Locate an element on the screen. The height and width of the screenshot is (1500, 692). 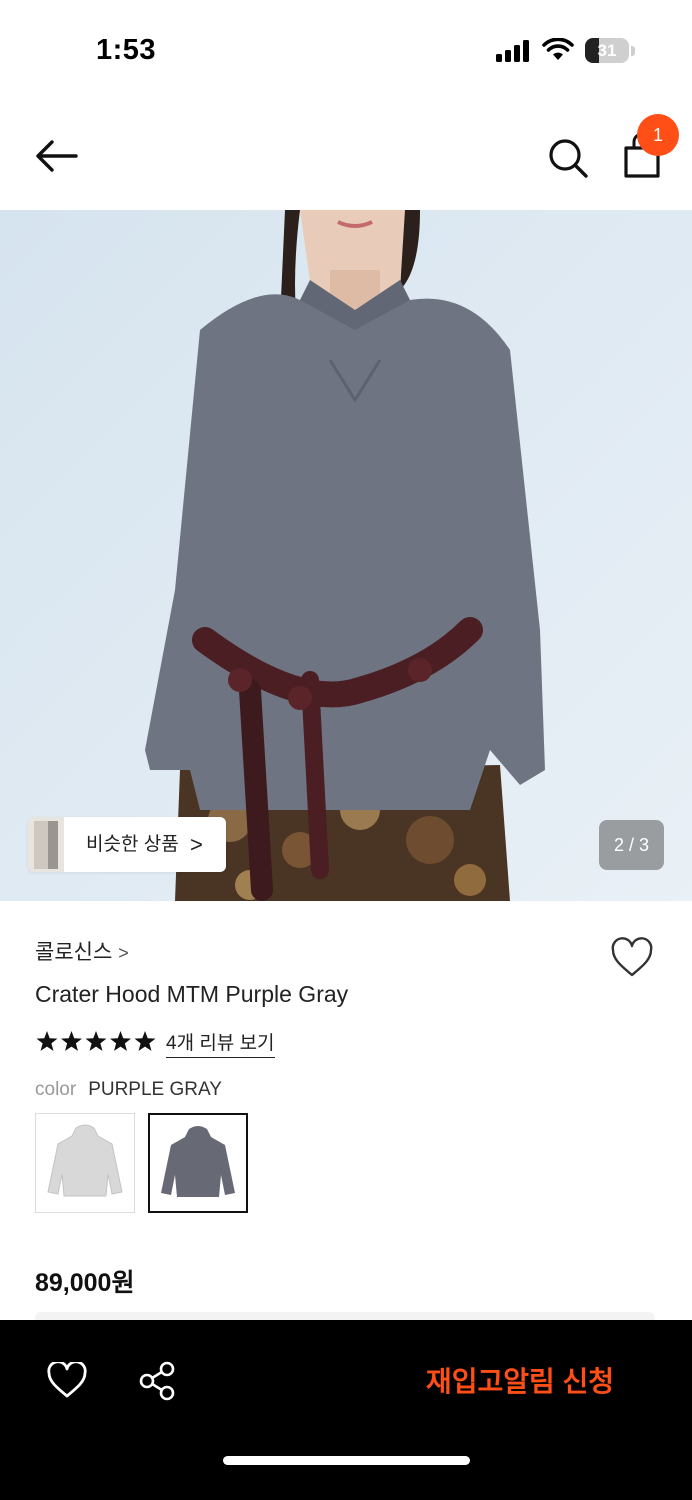
purple-gray-hoodie-thumbnail is located at coordinates (198, 1161).